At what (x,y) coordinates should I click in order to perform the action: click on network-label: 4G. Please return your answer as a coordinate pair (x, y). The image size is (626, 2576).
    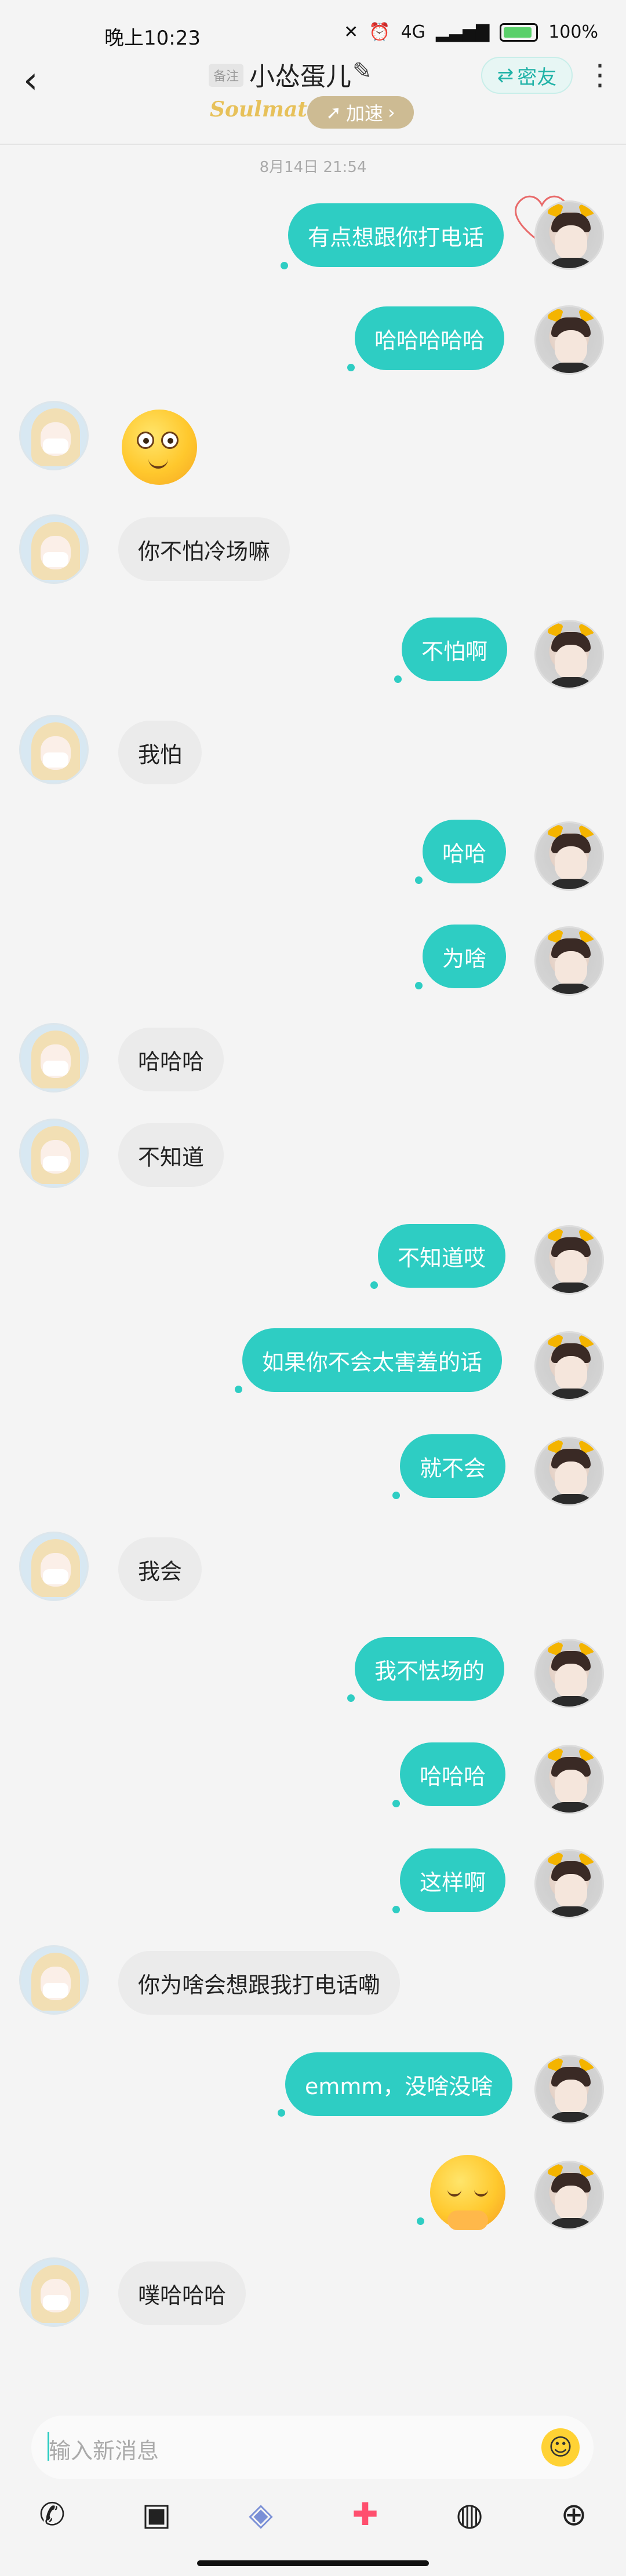
    Looking at the image, I should click on (413, 32).